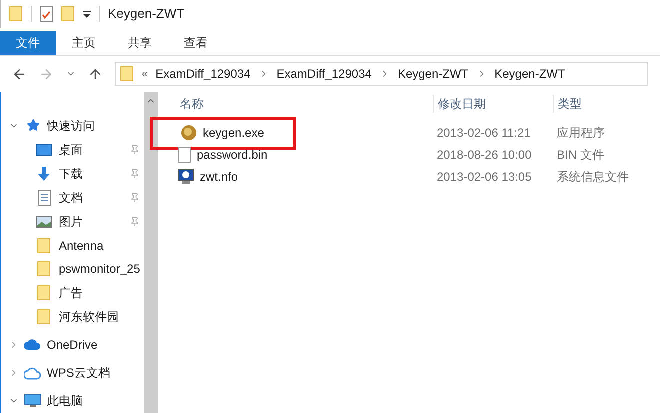 This screenshot has width=660, height=413. Describe the element at coordinates (44, 174) in the screenshot. I see `download-arrow-icon` at that location.